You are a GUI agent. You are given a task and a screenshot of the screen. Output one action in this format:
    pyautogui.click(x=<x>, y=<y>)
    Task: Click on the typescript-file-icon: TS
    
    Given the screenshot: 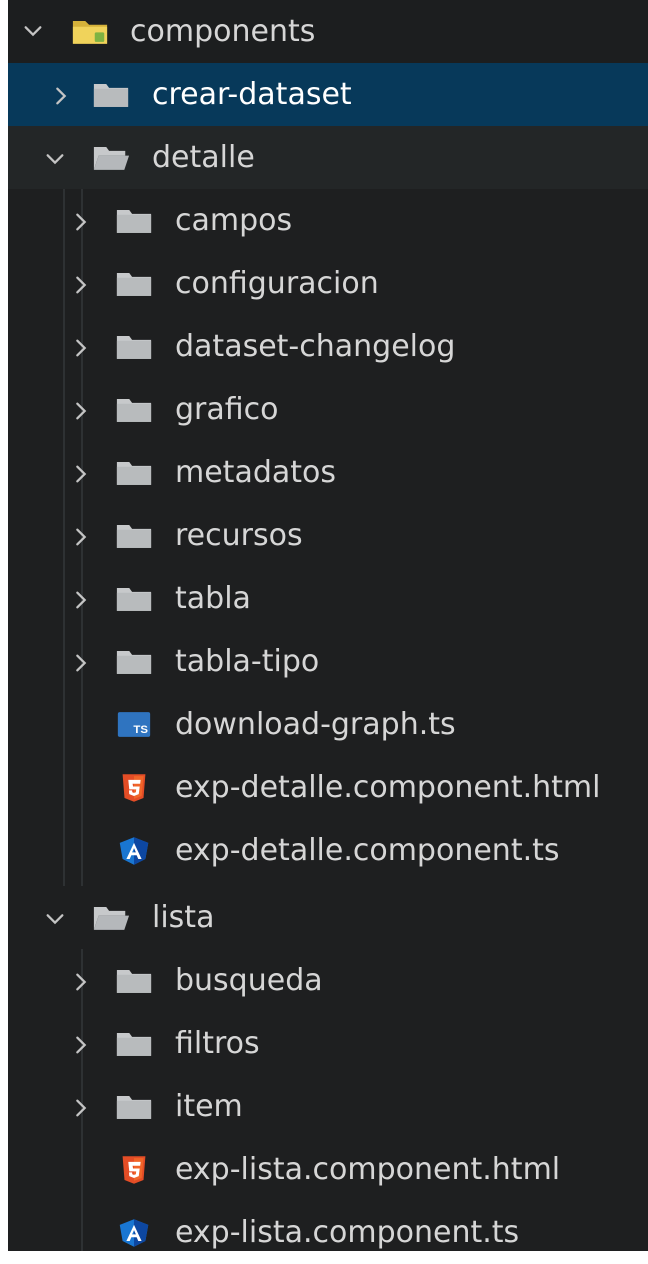 What is the action you would take?
    pyautogui.click(x=134, y=724)
    